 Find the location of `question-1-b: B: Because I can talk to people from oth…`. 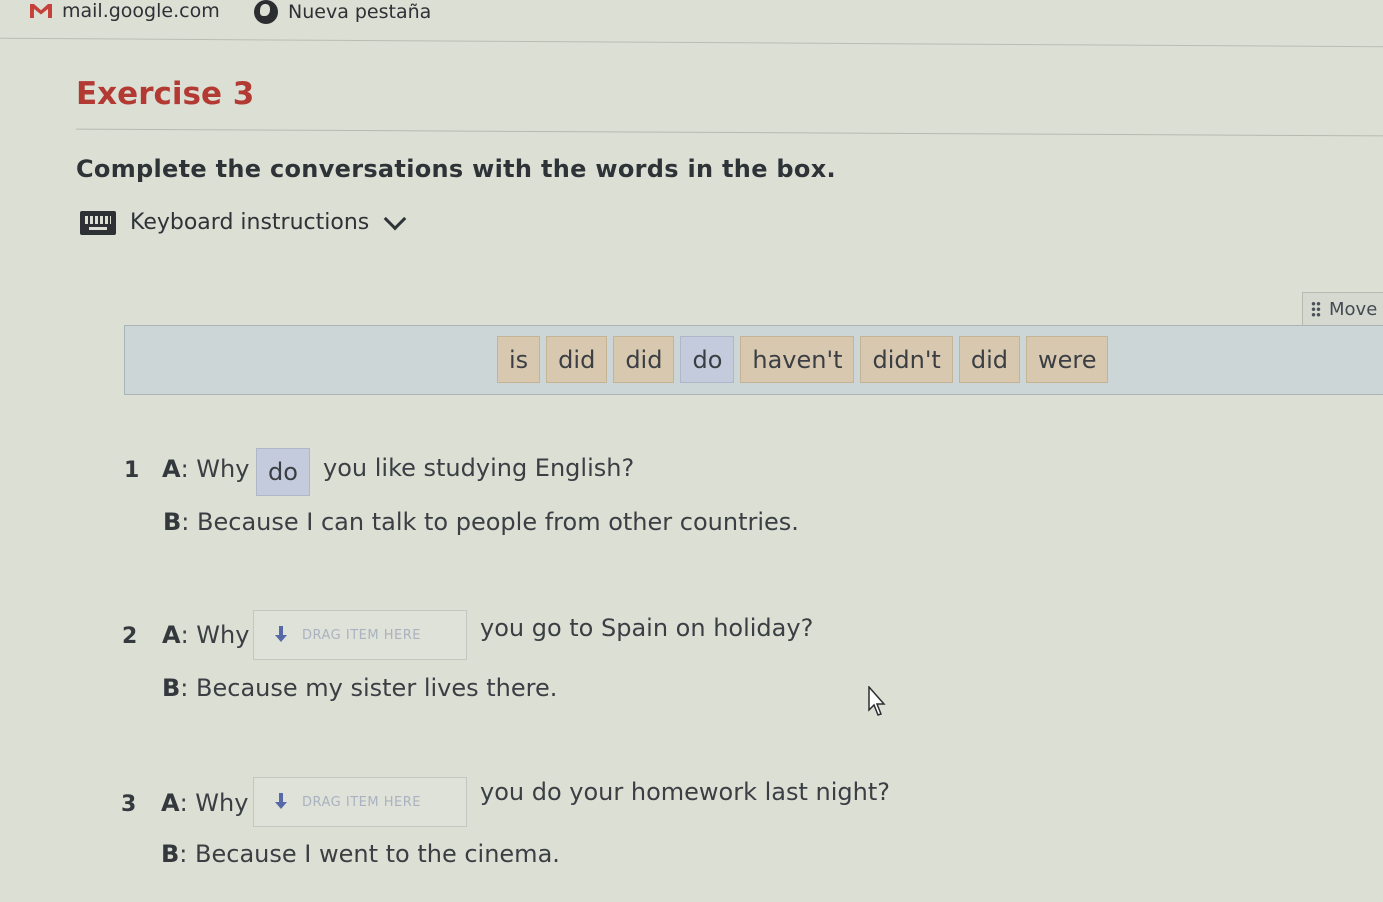

question-1-b: B: Because I can talk to people from oth… is located at coordinates (481, 522).